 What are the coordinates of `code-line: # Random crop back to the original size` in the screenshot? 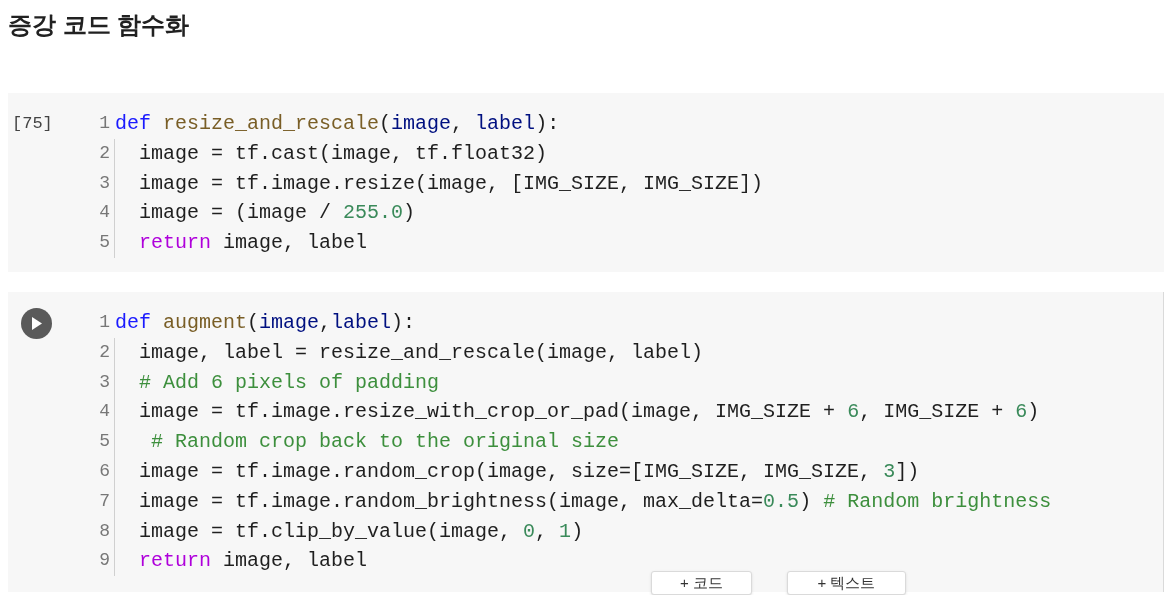 It's located at (583, 442).